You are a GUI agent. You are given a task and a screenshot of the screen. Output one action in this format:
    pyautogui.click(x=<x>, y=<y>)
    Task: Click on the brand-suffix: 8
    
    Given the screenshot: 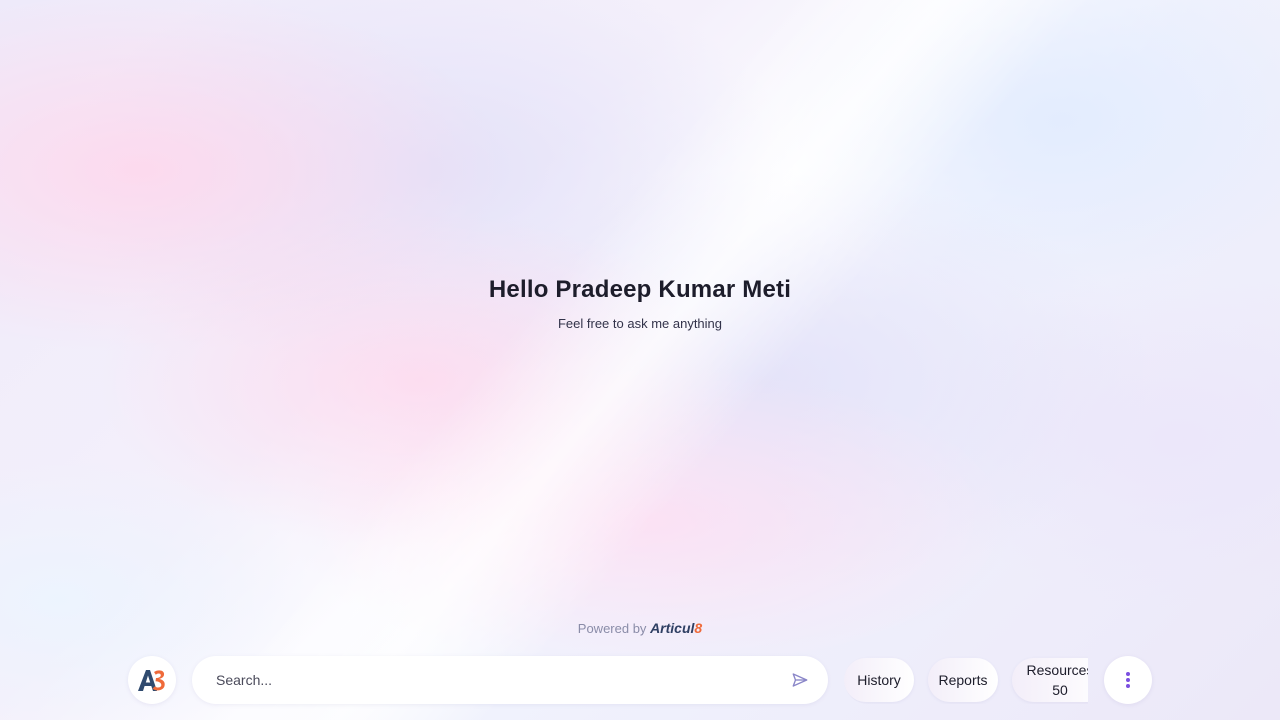 What is the action you would take?
    pyautogui.click(x=698, y=628)
    